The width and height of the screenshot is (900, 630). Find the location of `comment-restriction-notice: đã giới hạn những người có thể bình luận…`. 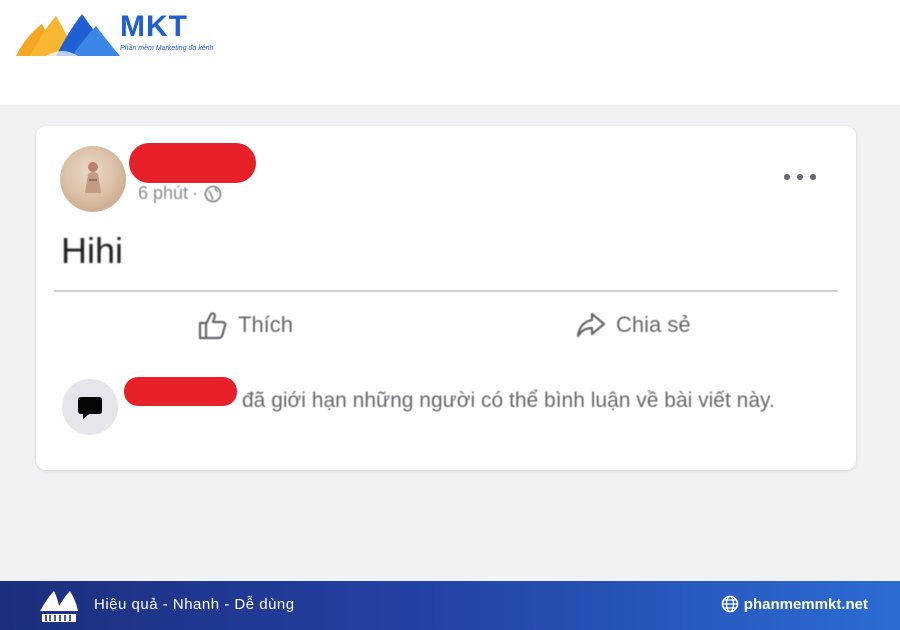

comment-restriction-notice: đã giới hạn những người có thể bình luận… is located at coordinates (508, 400).